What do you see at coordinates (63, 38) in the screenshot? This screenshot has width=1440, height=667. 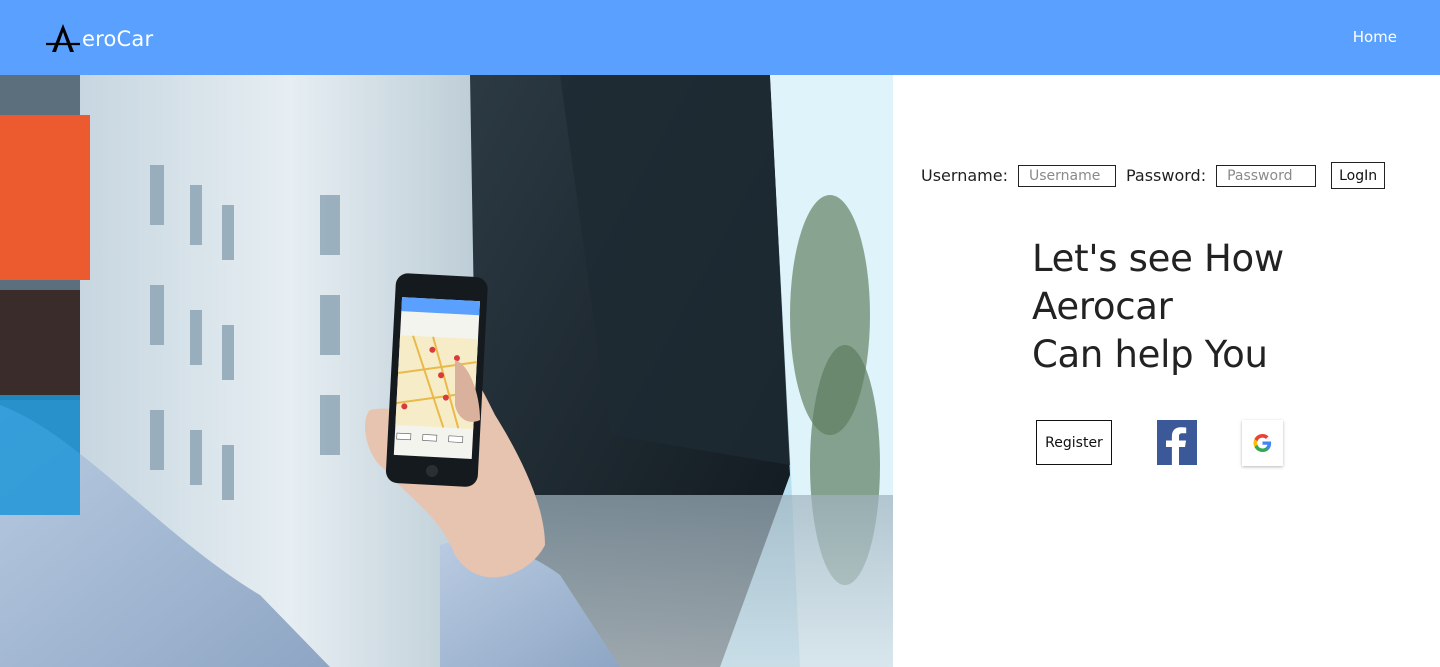 I see `aerocar-logo-icon` at bounding box center [63, 38].